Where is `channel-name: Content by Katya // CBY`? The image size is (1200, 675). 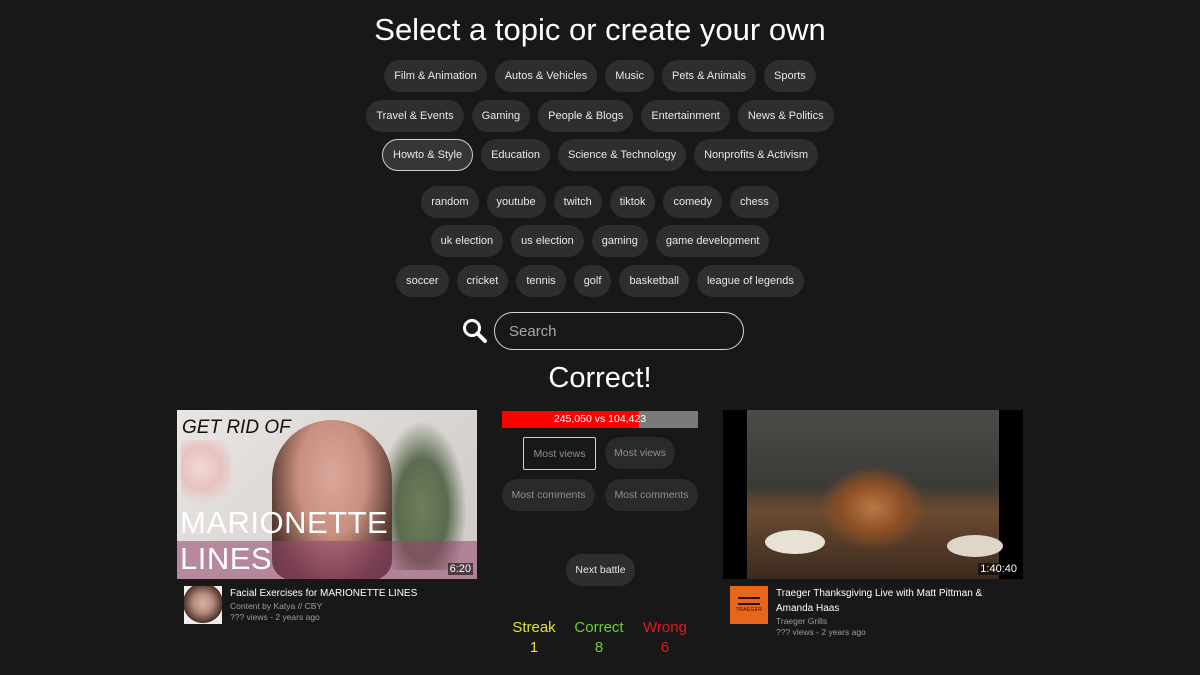
channel-name: Content by Katya // CBY is located at coordinates (323, 606).